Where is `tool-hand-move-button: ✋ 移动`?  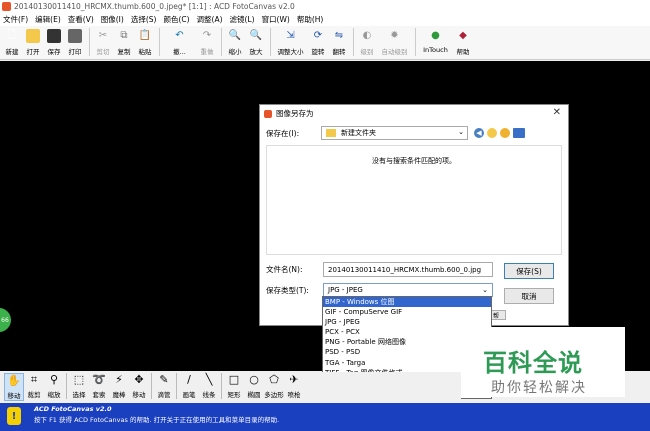
tool-hand-move-button: ✋ 移动 is located at coordinates (14, 387).